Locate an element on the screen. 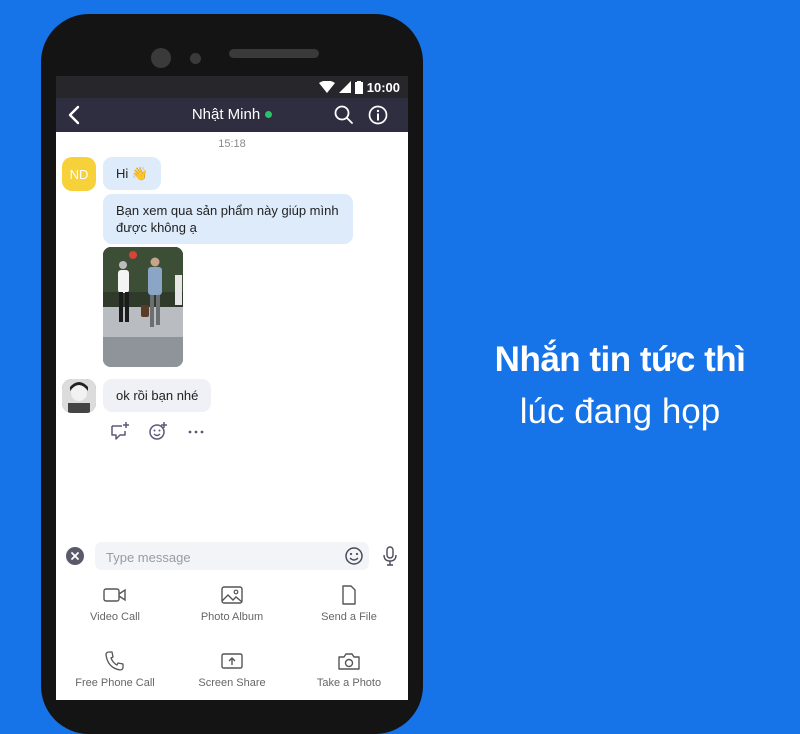 The width and height of the screenshot is (800, 734). photo-album-button: Photo Album is located at coordinates (232, 604).